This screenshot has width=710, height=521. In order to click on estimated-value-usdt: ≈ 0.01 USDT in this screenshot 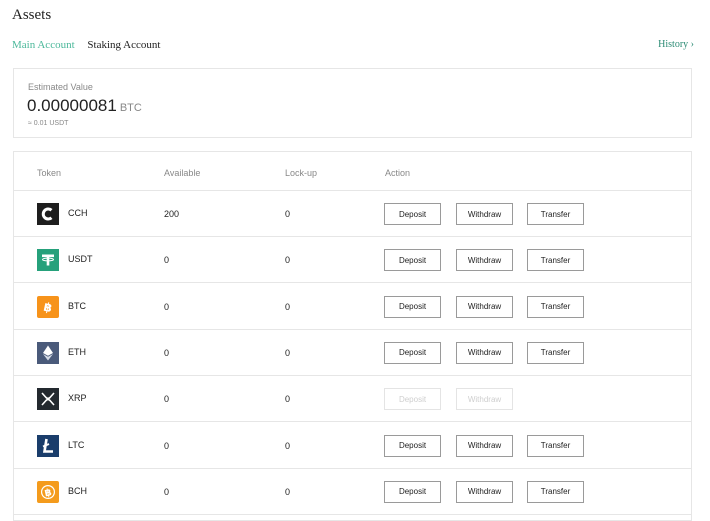, I will do `click(48, 123)`.